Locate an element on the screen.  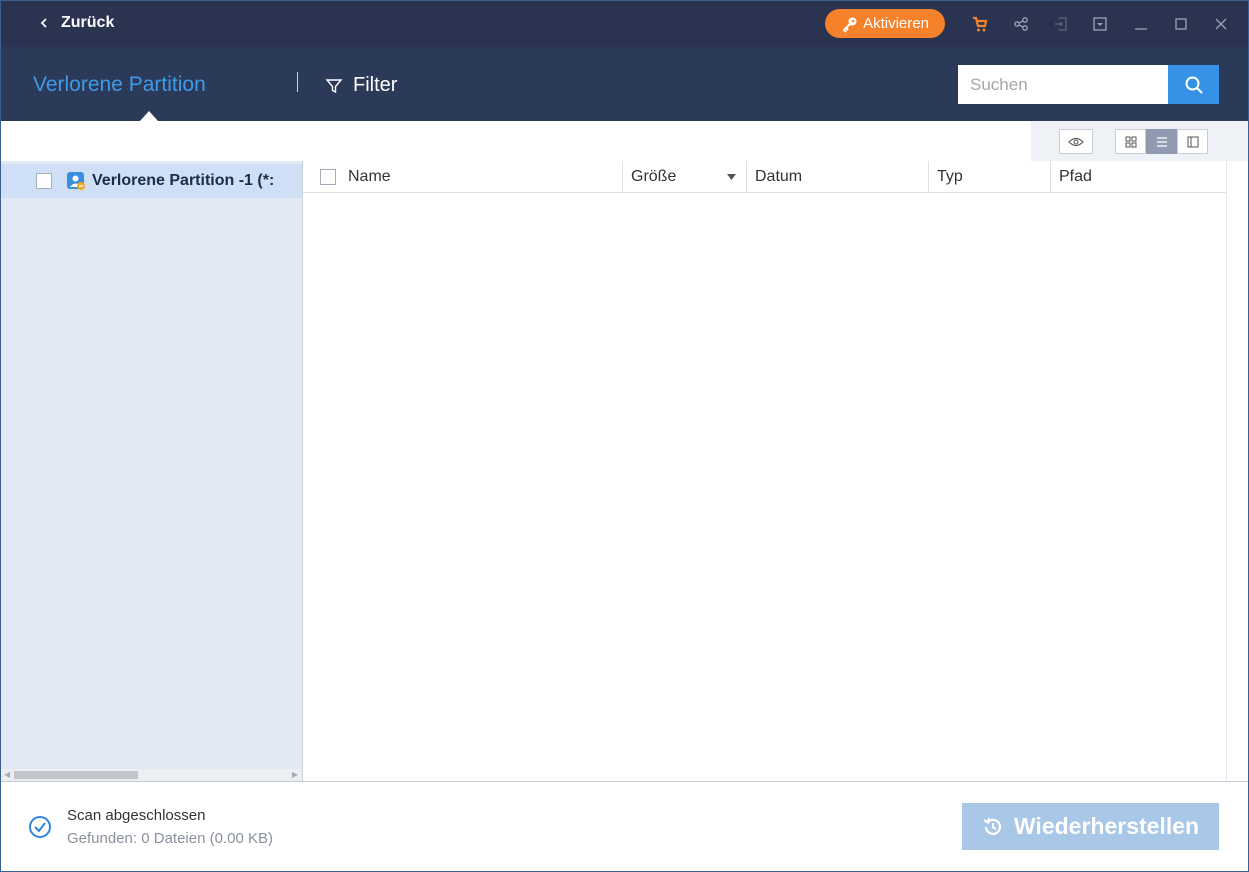
table-right-border is located at coordinates (1226, 471).